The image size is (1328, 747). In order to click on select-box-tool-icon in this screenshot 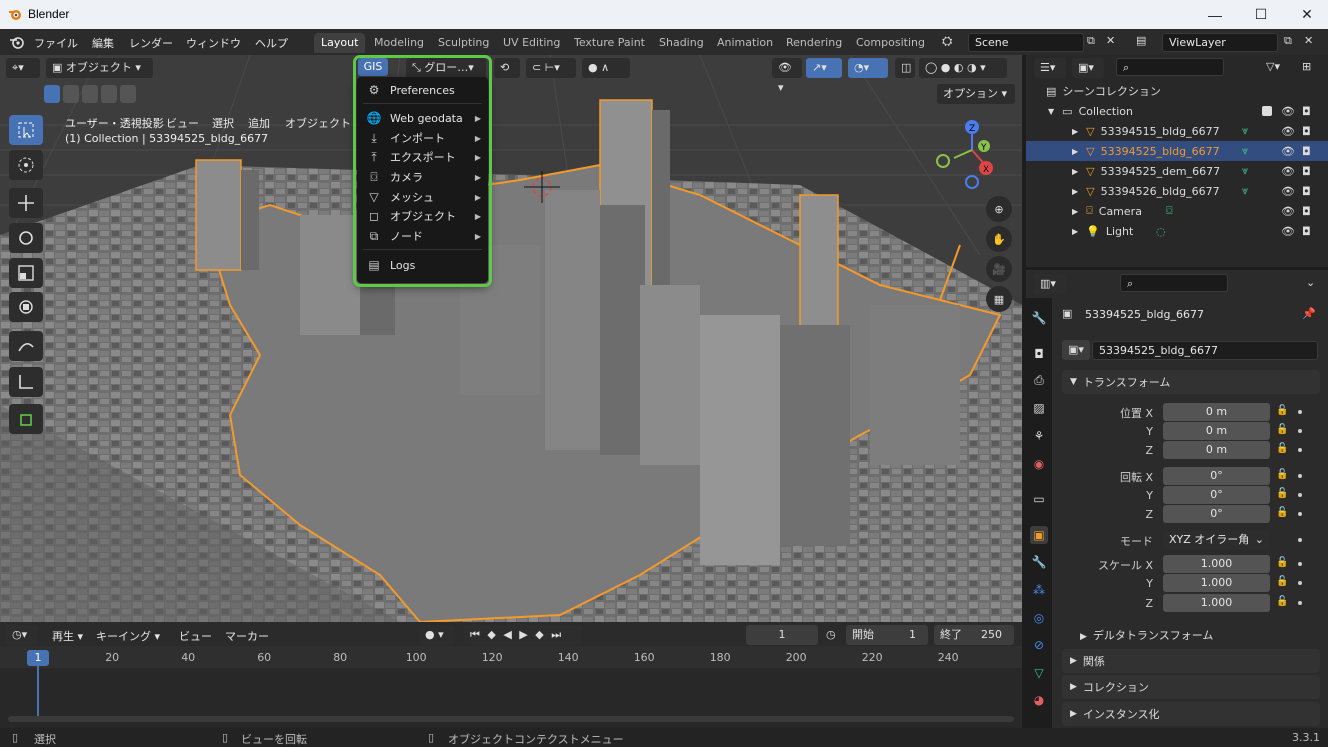, I will do `click(26, 130)`.